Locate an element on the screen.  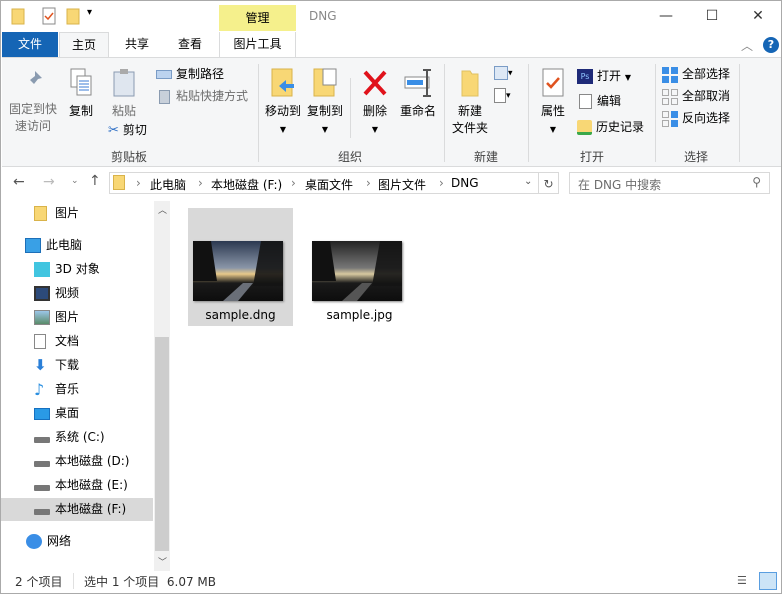
search-input: 在 DNG 中搜索 ⚲ is located at coordinates (669, 183).